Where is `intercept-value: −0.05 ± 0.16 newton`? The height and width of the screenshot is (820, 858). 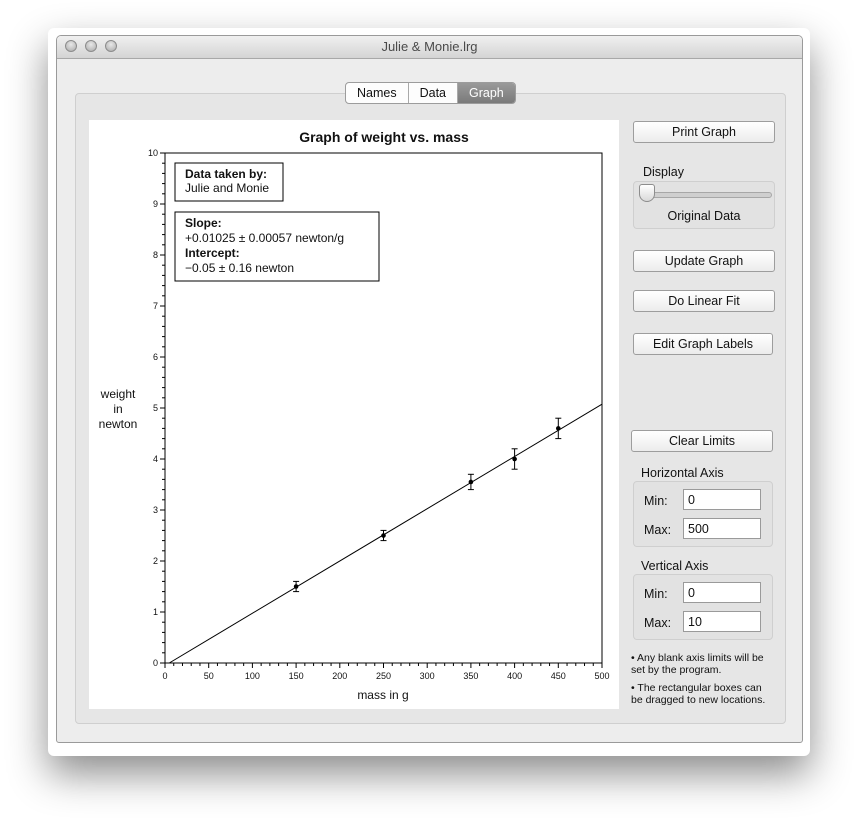
intercept-value: −0.05 ± 0.16 newton is located at coordinates (239, 268).